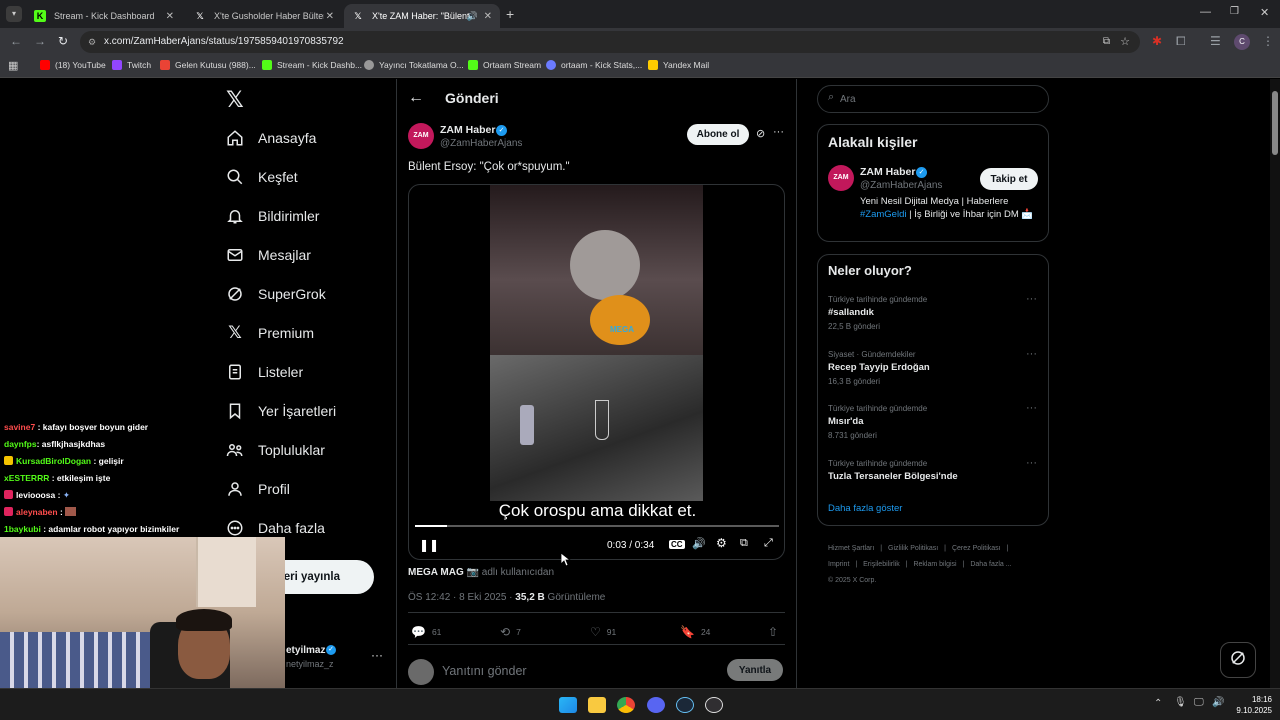  What do you see at coordinates (262, 177) in the screenshot?
I see `nav-explore: Keşfet` at bounding box center [262, 177].